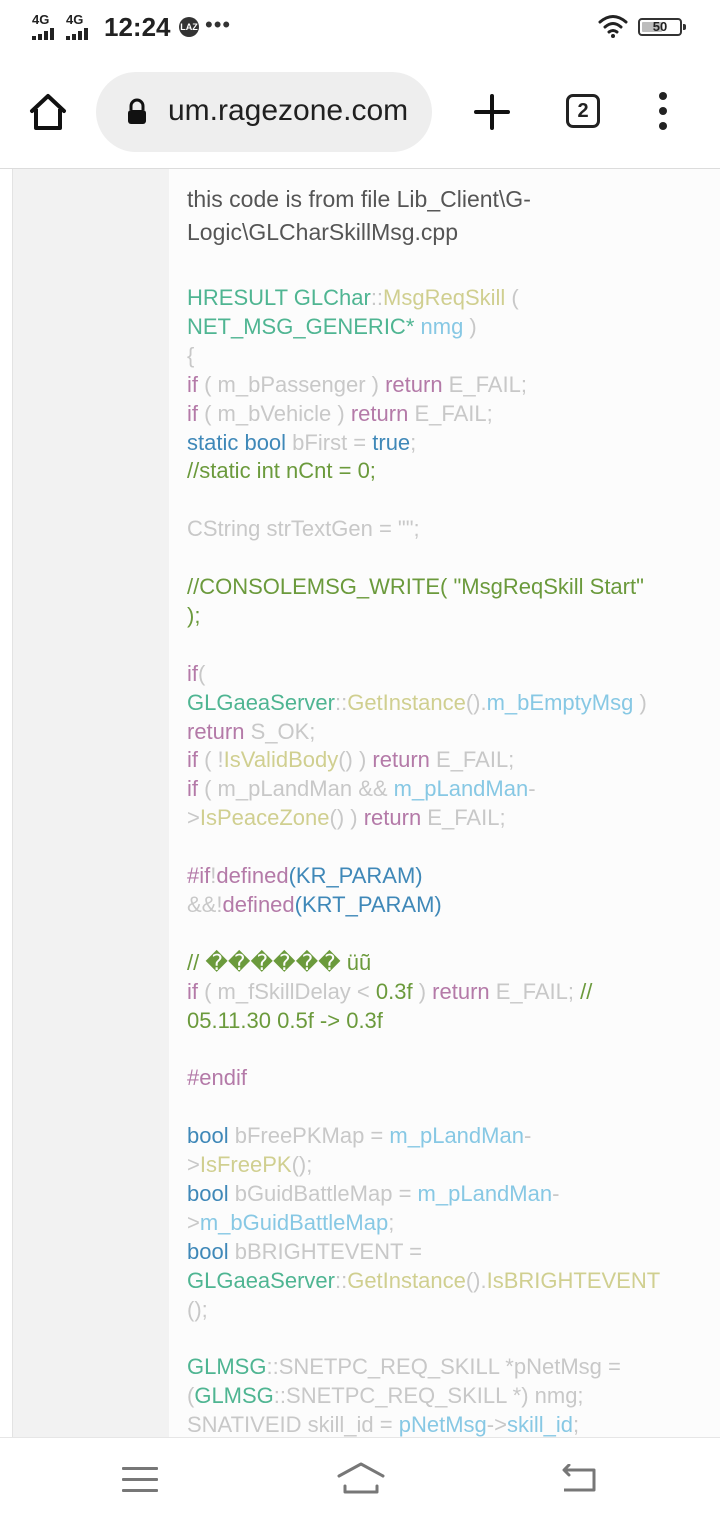 This screenshot has width=720, height=1521. What do you see at coordinates (301, 326) in the screenshot?
I see `code-token: NET_MSG_GENERIC*` at bounding box center [301, 326].